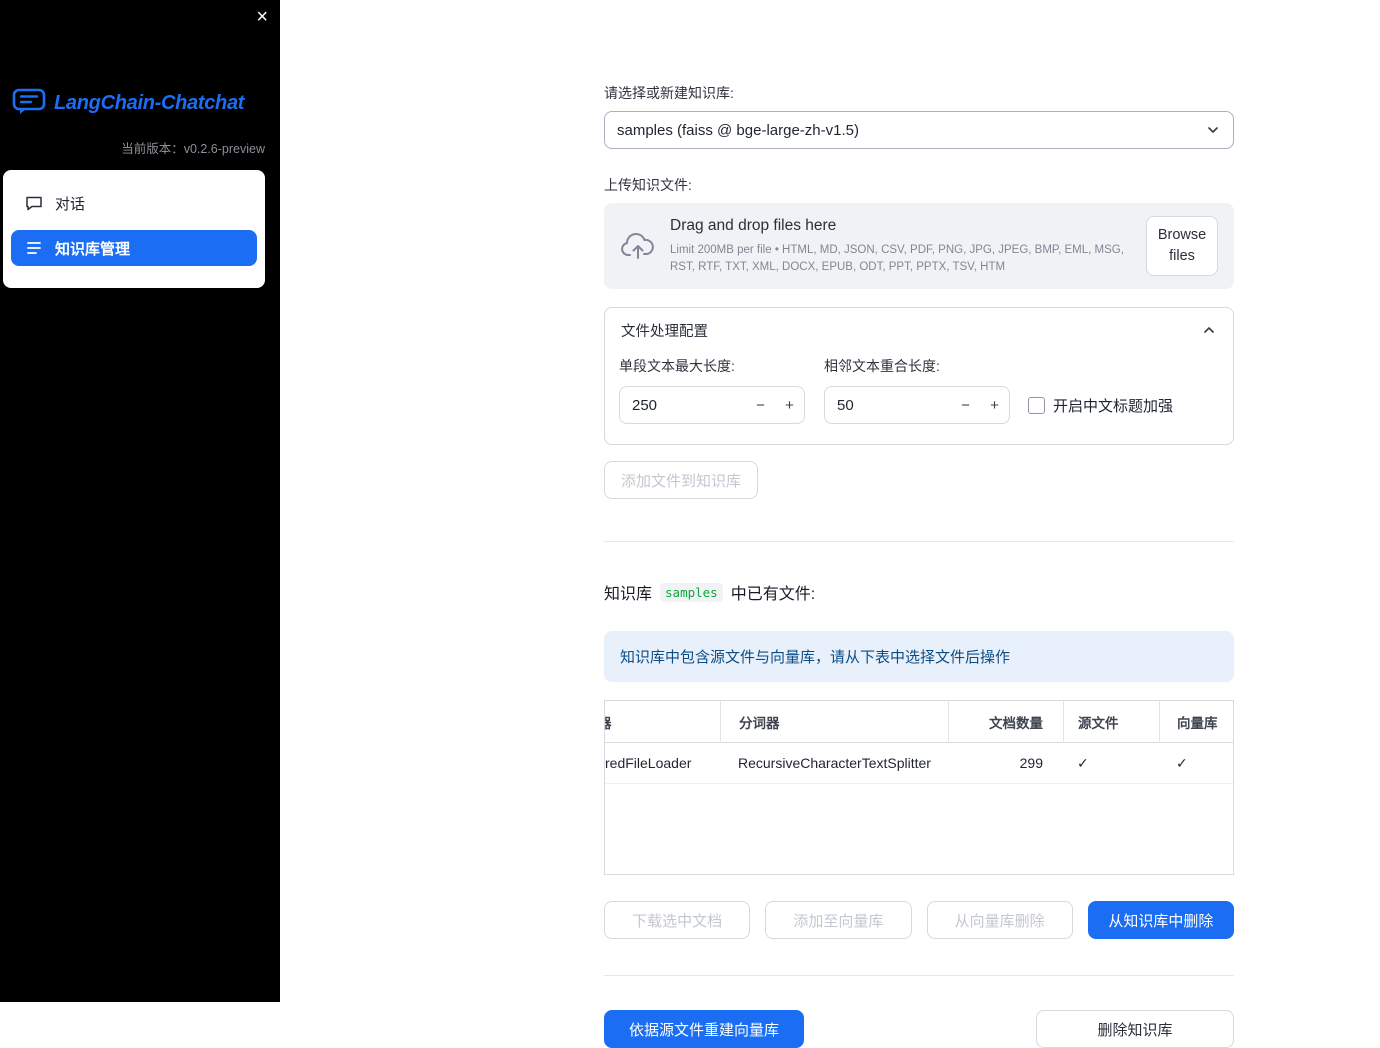  I want to click on chat-bubble-icon, so click(34, 203).